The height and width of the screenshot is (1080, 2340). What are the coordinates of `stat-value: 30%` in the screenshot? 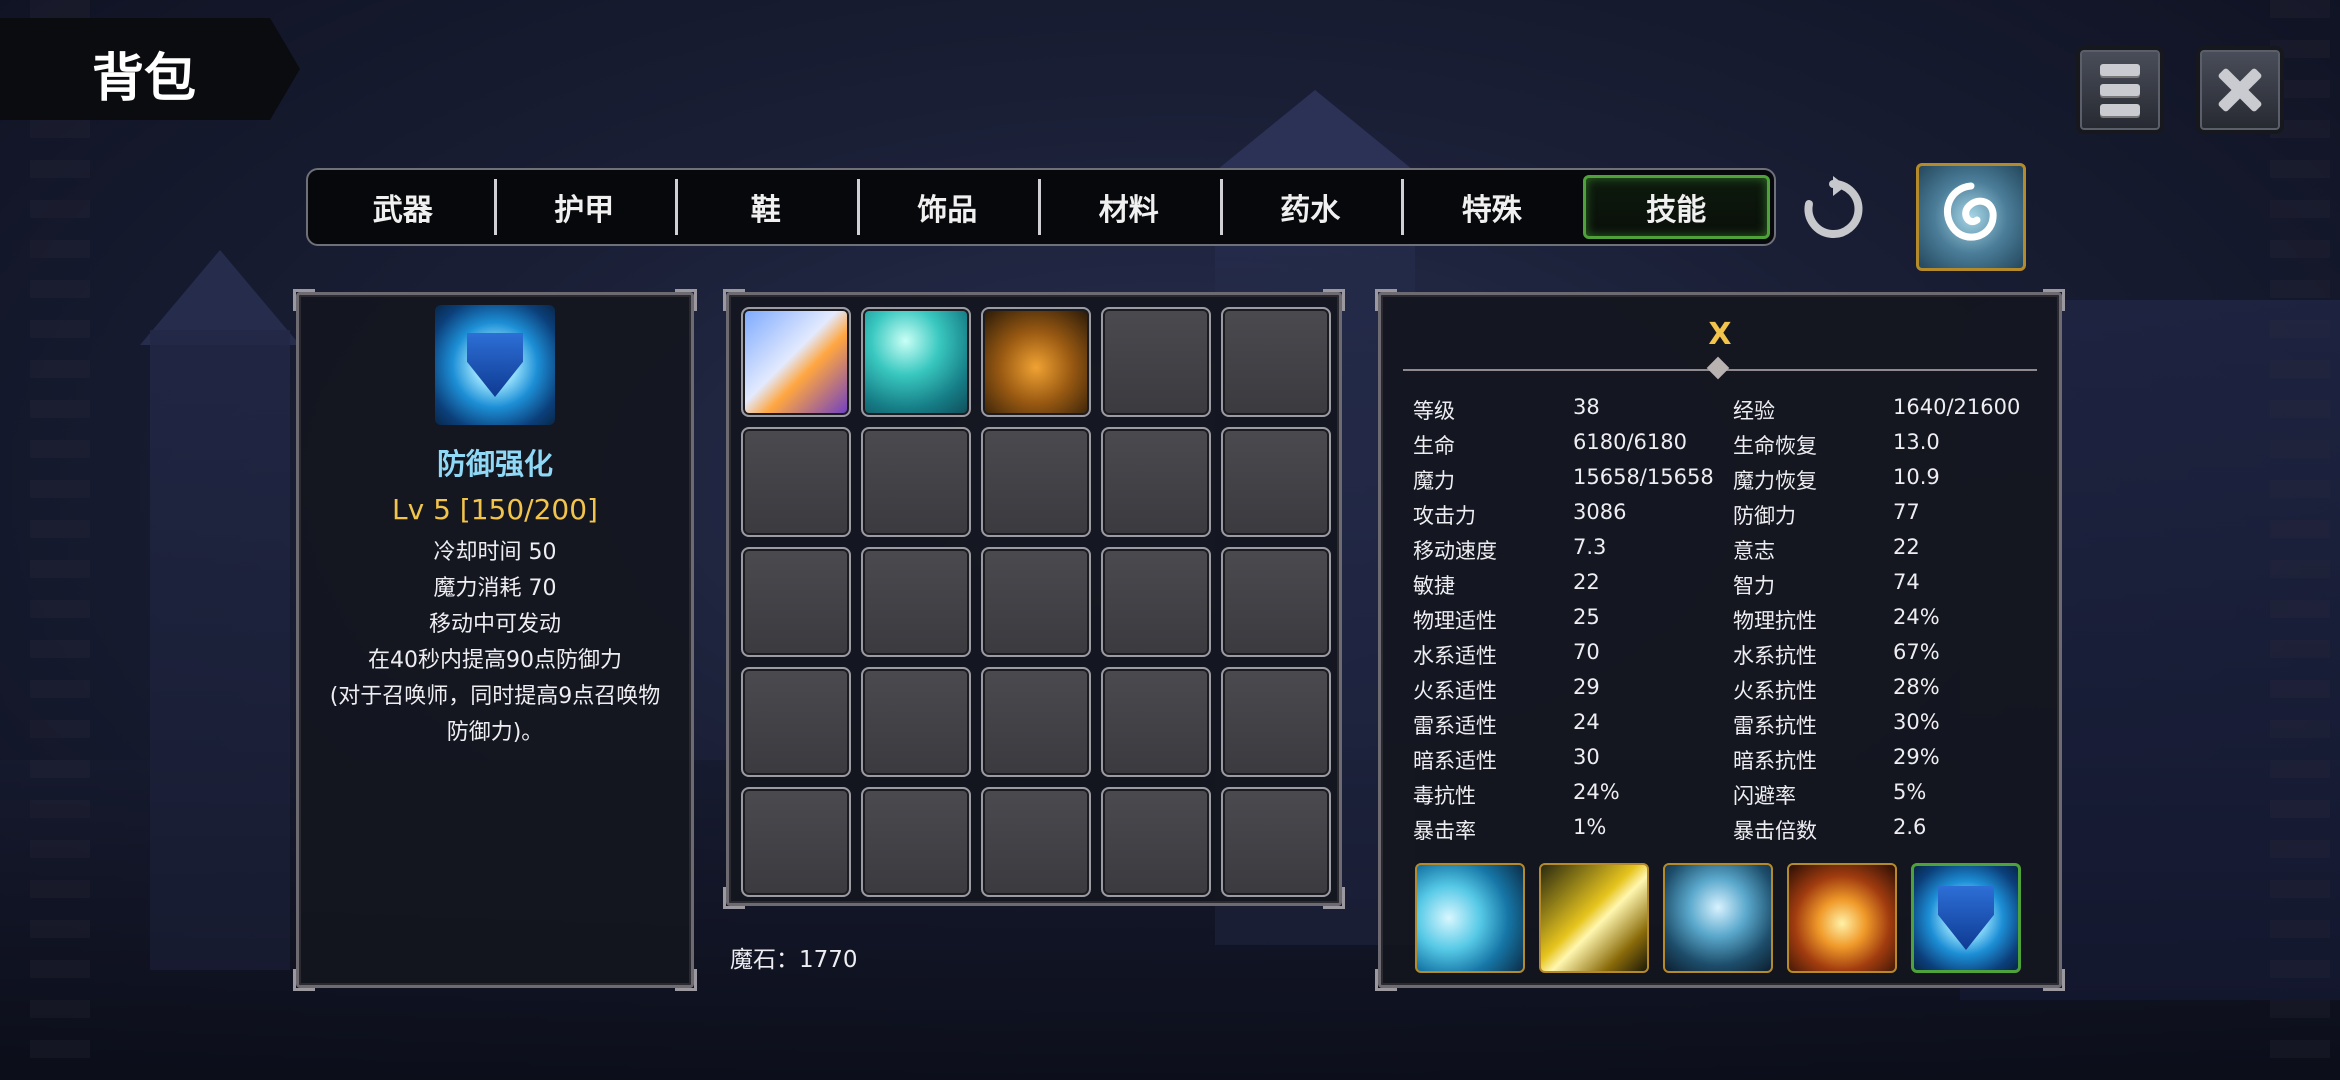 It's located at (1916, 722).